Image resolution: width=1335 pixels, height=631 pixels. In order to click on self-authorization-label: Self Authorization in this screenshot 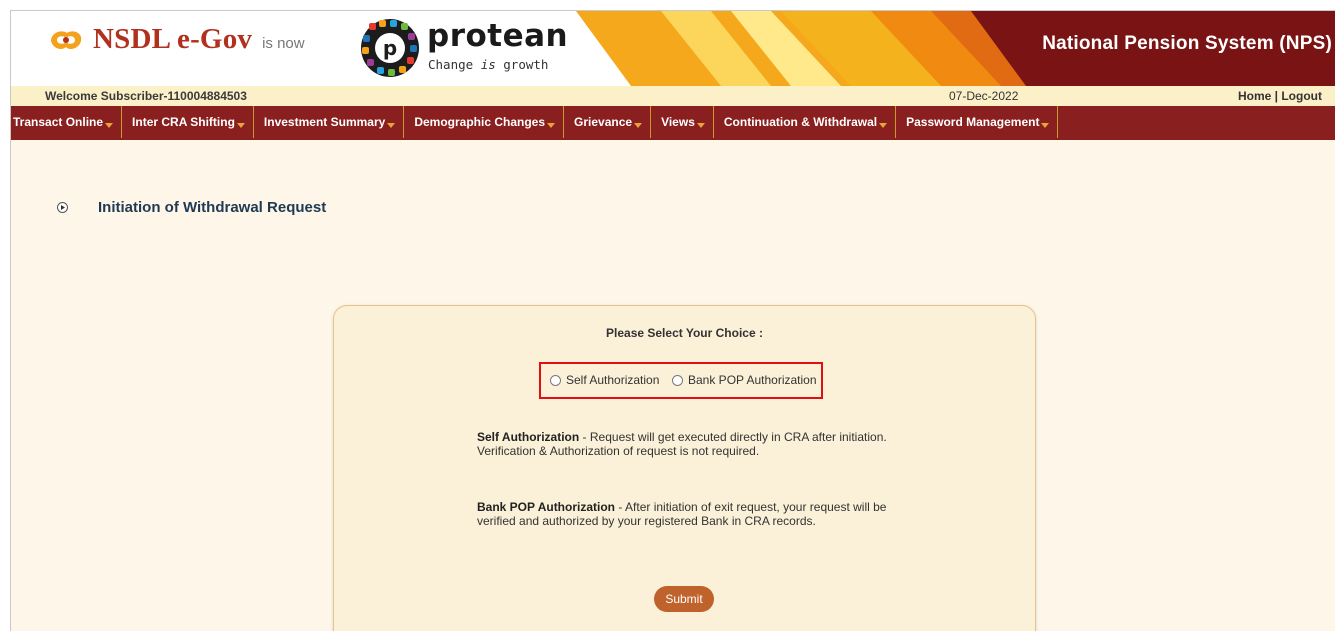, I will do `click(613, 380)`.